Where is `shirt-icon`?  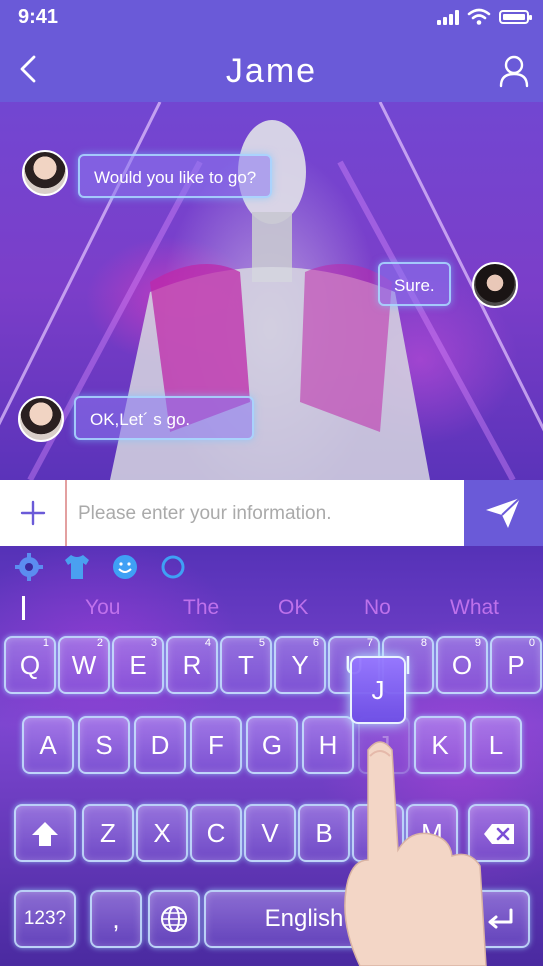
shirt-icon is located at coordinates (77, 567).